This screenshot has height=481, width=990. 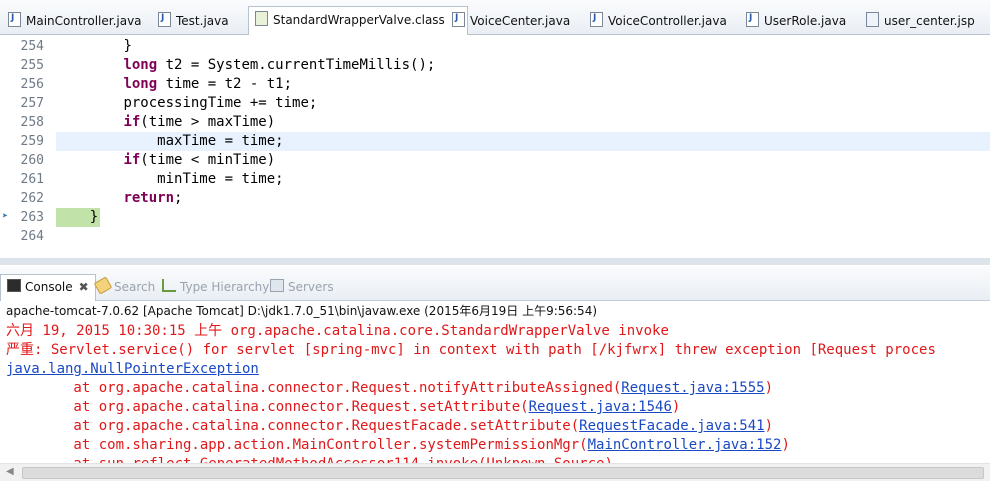 I want to click on code-line: 257 processingTime += time;, so click(x=495, y=103).